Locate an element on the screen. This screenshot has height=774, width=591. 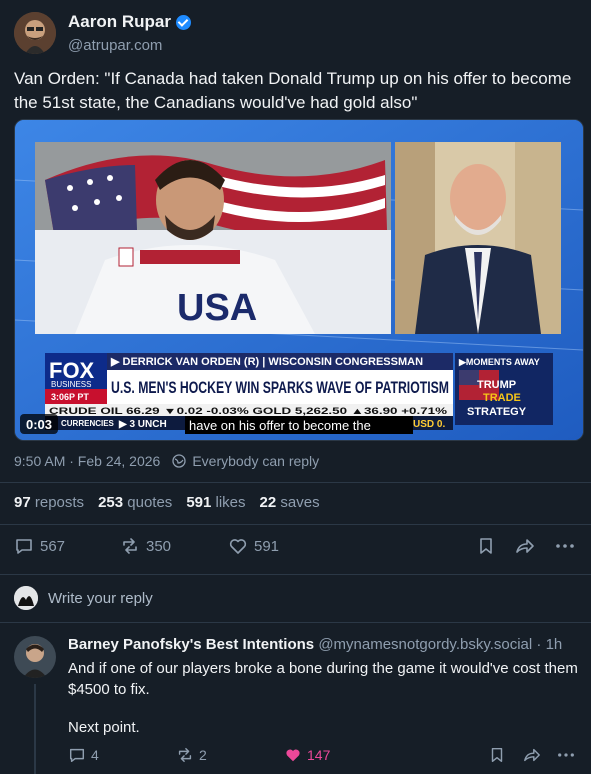
verified-badge-icon is located at coordinates (183, 22).